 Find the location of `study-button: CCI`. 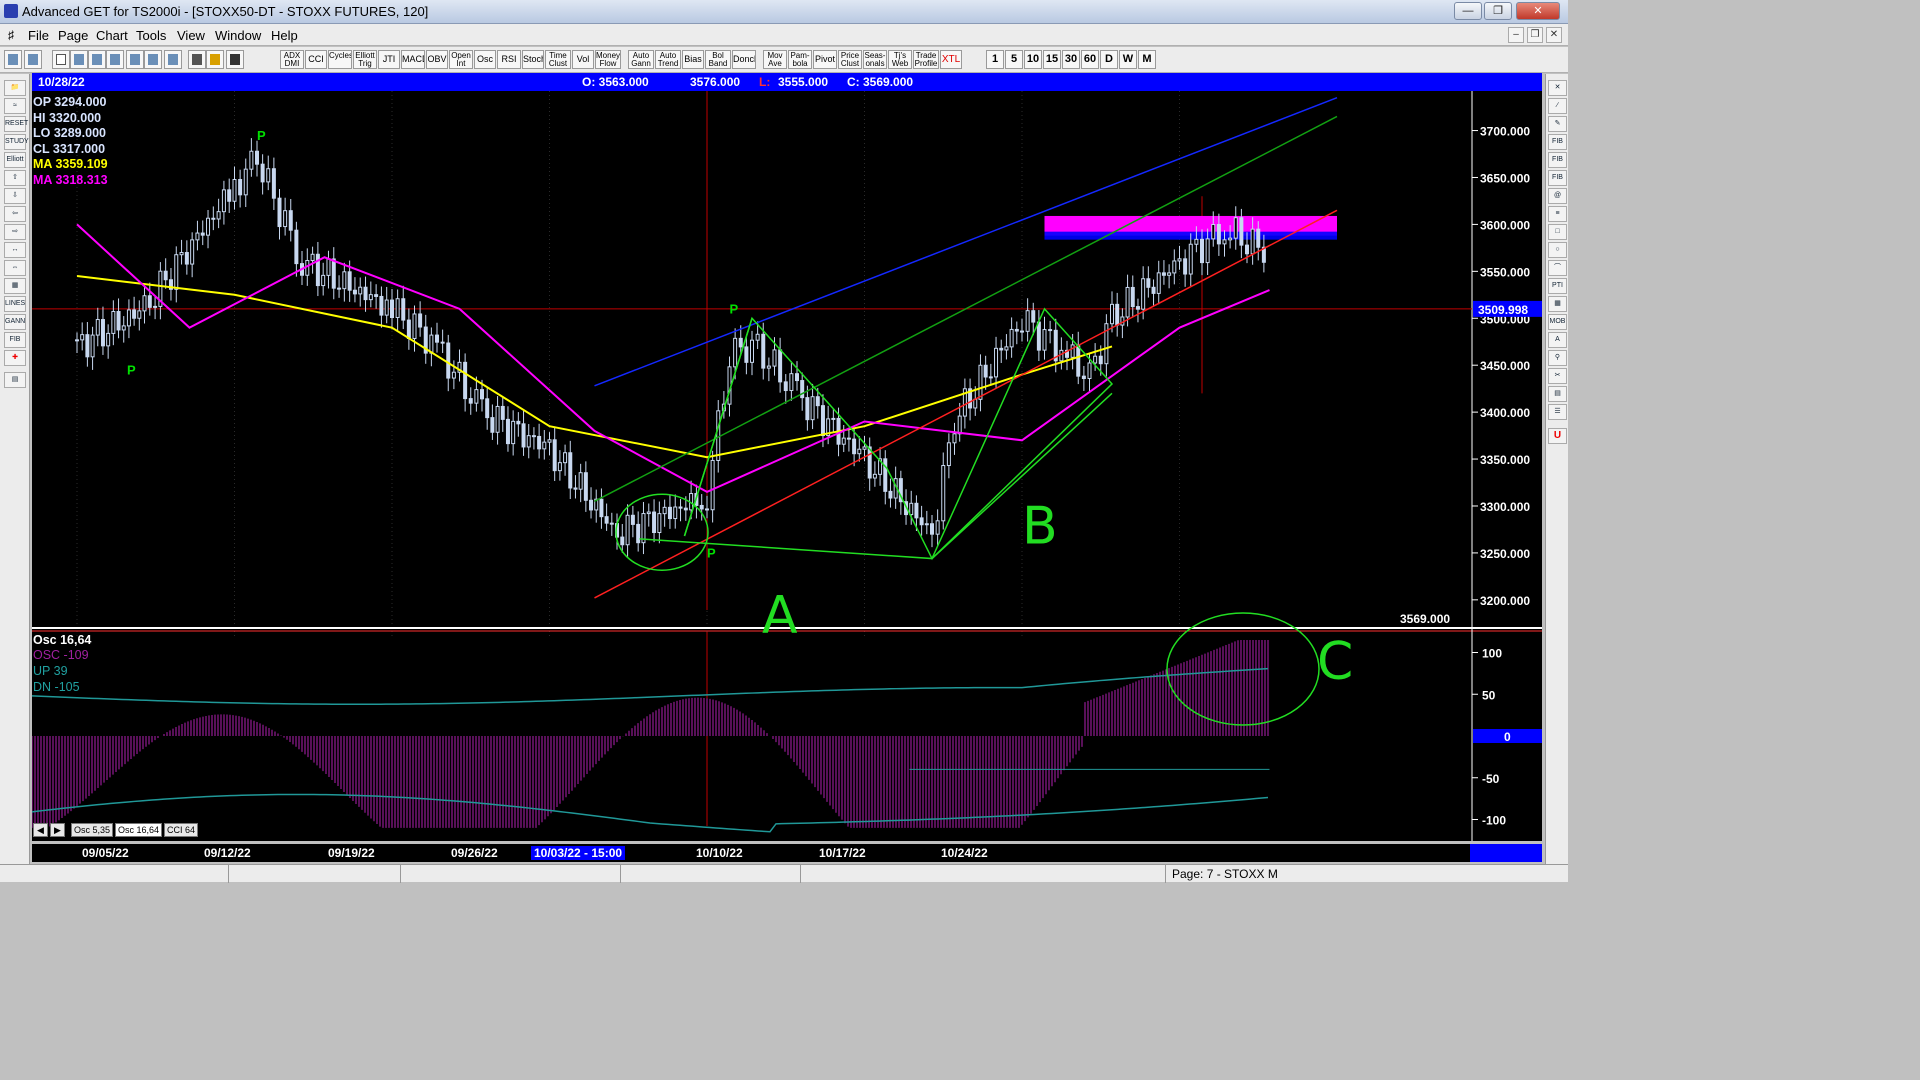

study-button: CCI is located at coordinates (316, 59).